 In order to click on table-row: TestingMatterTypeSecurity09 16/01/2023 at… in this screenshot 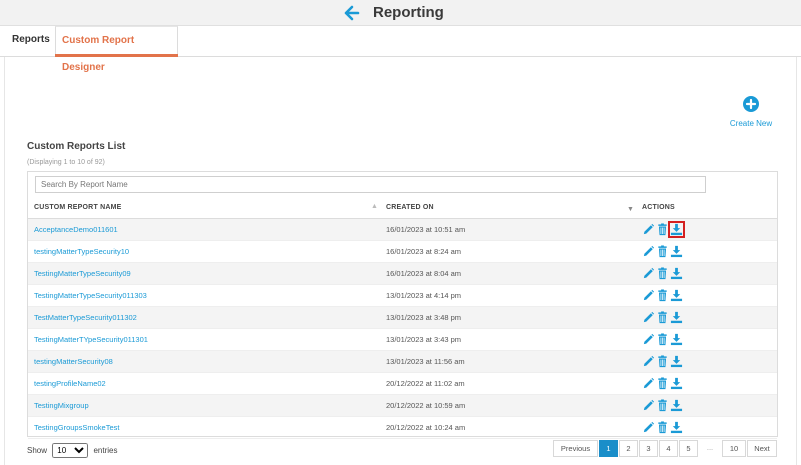, I will do `click(402, 274)`.